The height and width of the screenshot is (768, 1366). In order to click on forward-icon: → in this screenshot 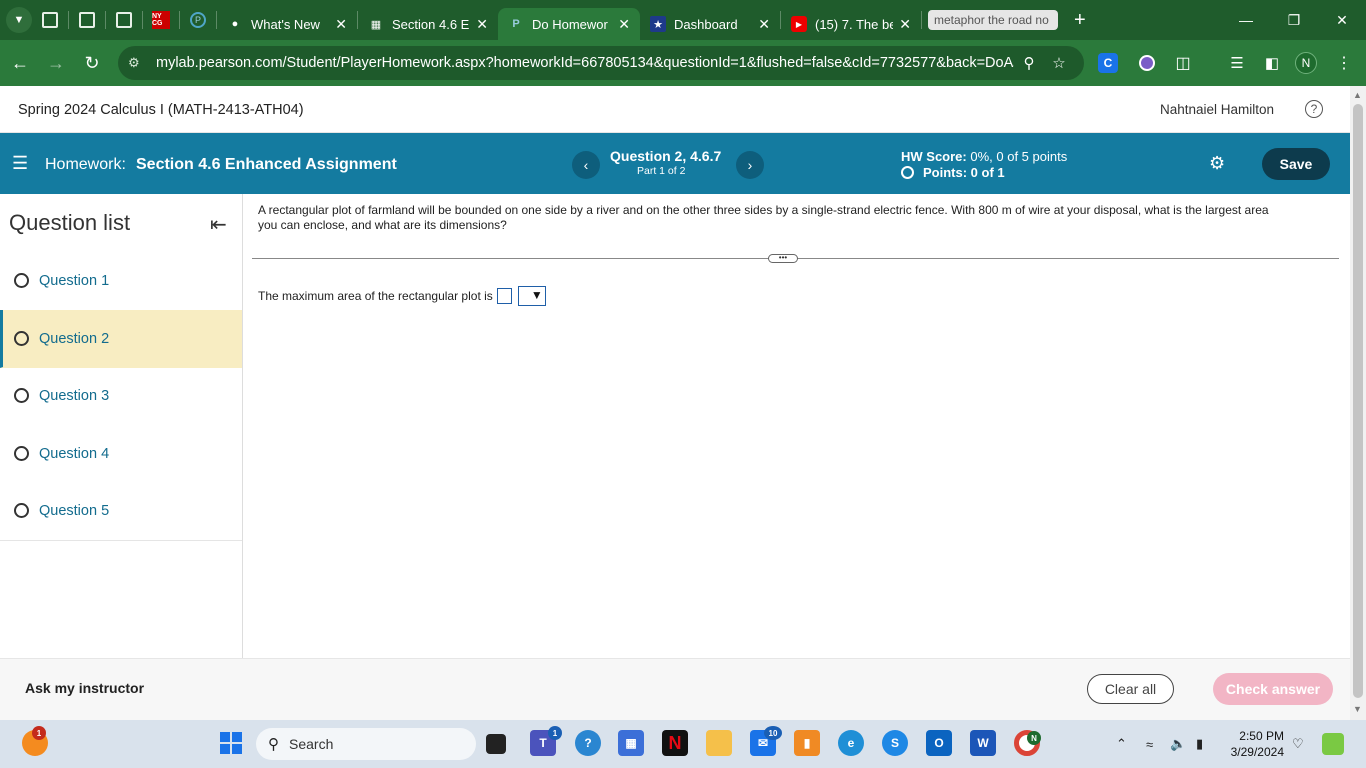, I will do `click(56, 63)`.